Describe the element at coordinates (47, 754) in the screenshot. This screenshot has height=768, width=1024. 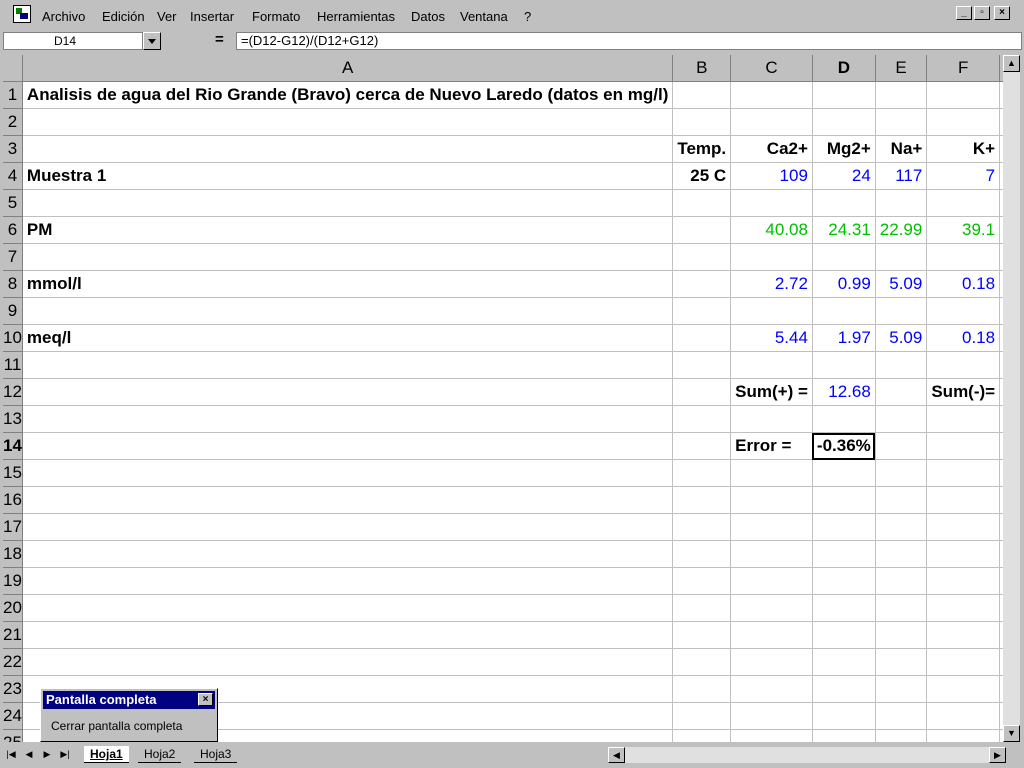
I see `next-sheet-icon: ▶` at that location.